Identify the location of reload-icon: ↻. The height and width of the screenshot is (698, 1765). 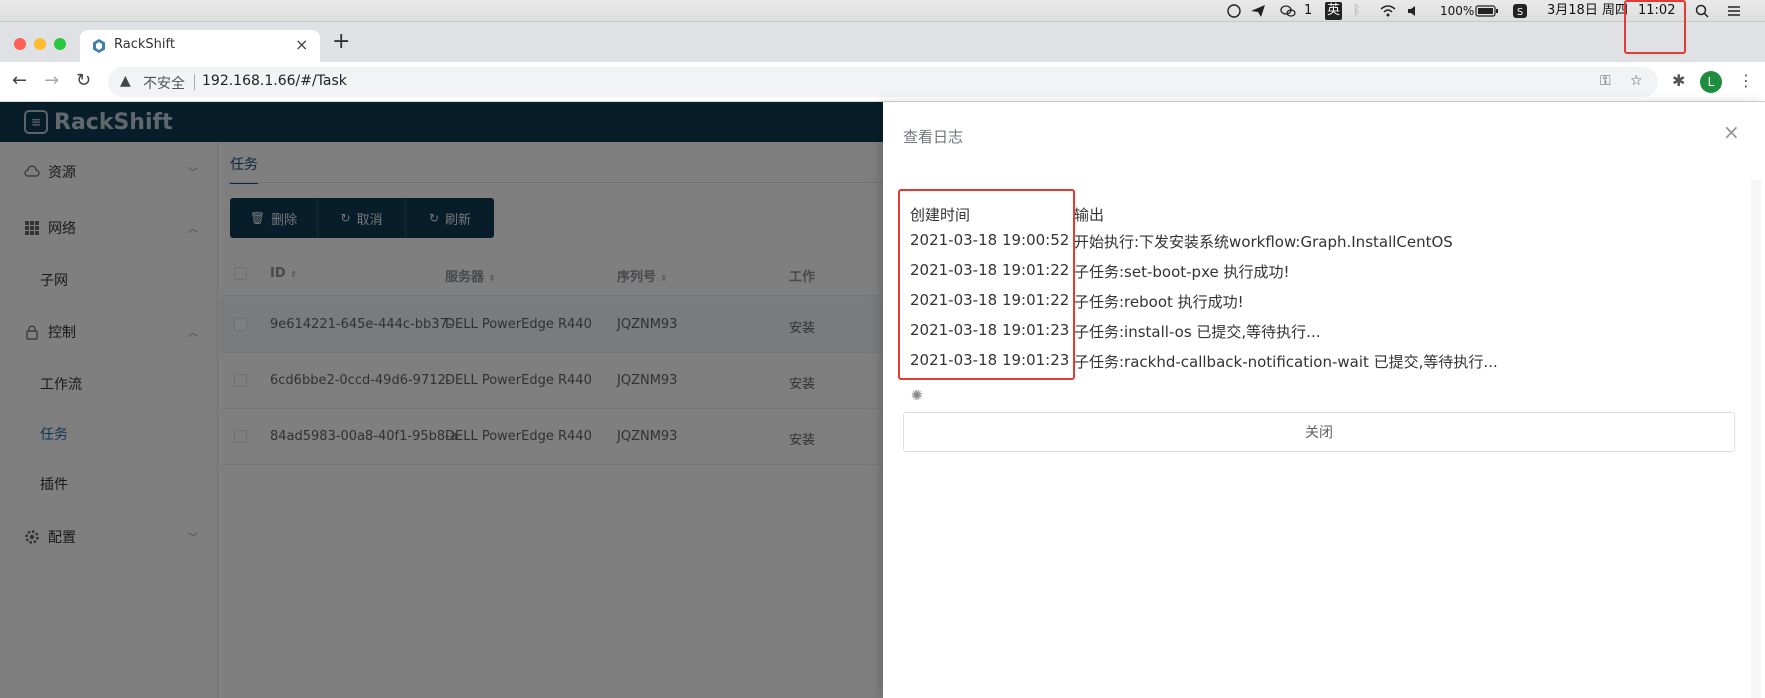
(83, 81).